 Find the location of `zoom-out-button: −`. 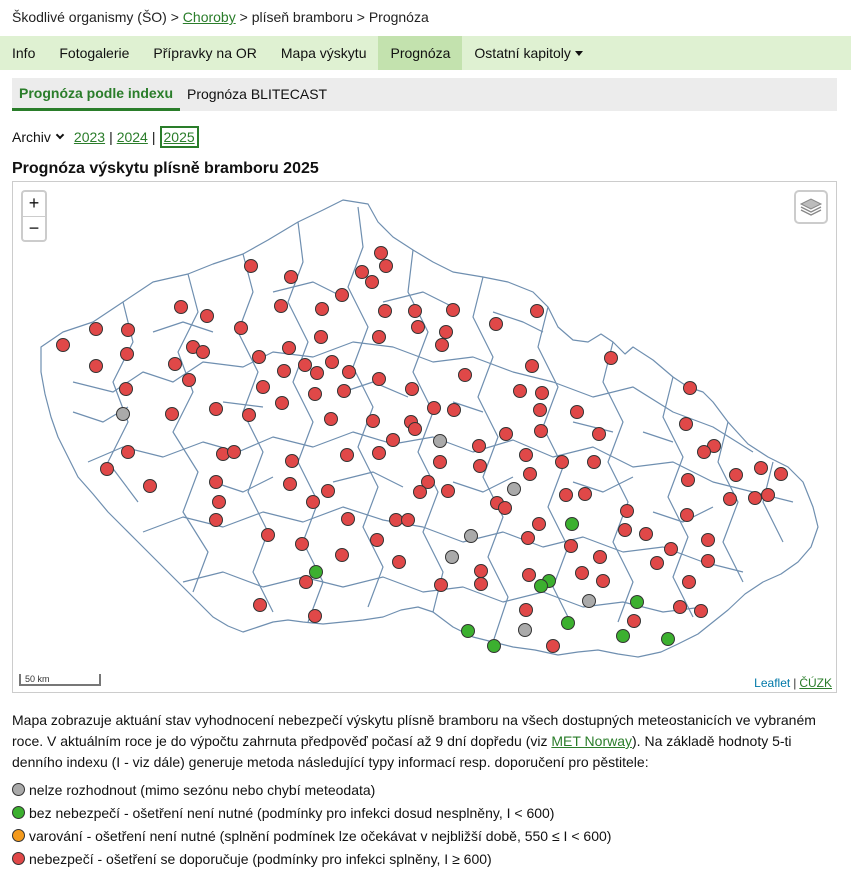

zoom-out-button: − is located at coordinates (34, 228).